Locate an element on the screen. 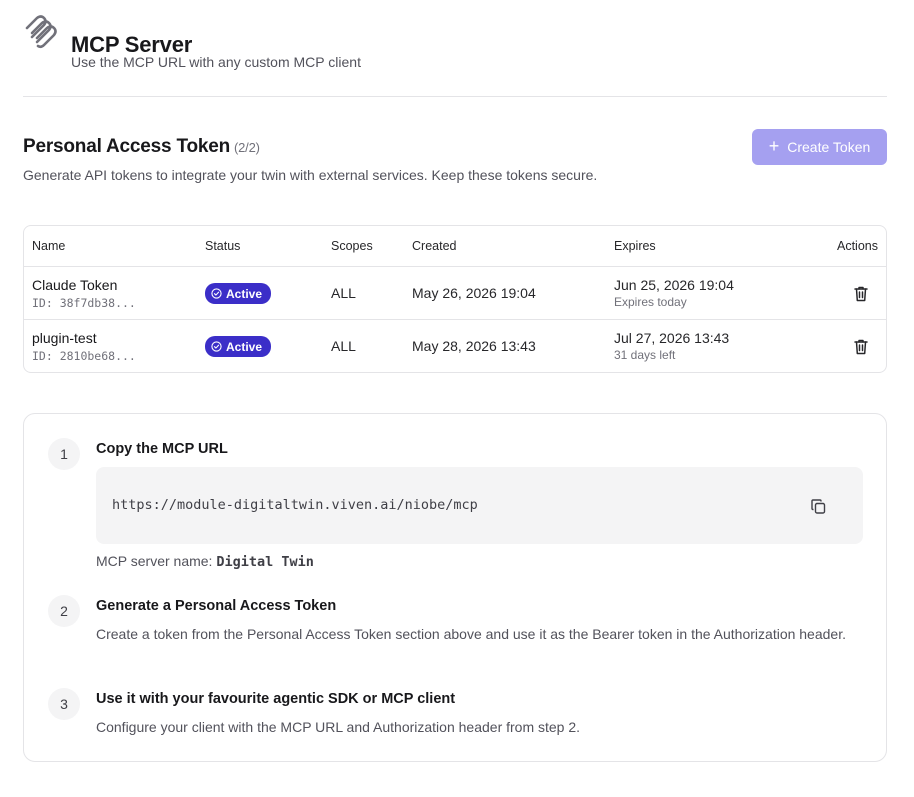 Image resolution: width=914 pixels, height=797 pixels. mcp-server-name: MCP server name: Digital Twin is located at coordinates (205, 561).